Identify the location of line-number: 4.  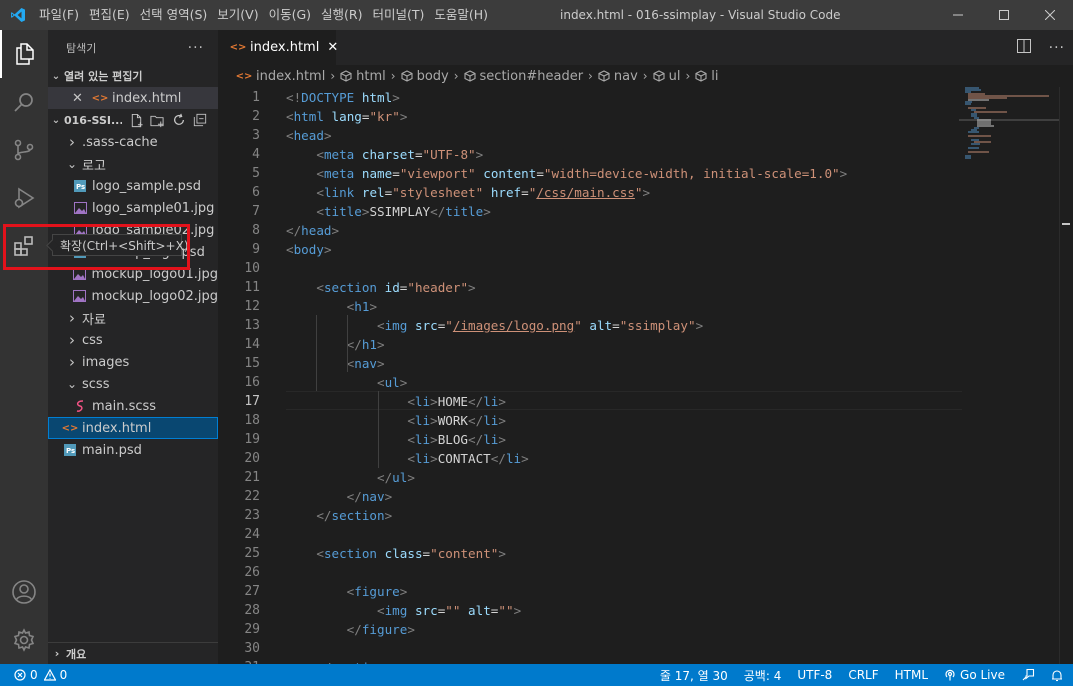
(256, 154).